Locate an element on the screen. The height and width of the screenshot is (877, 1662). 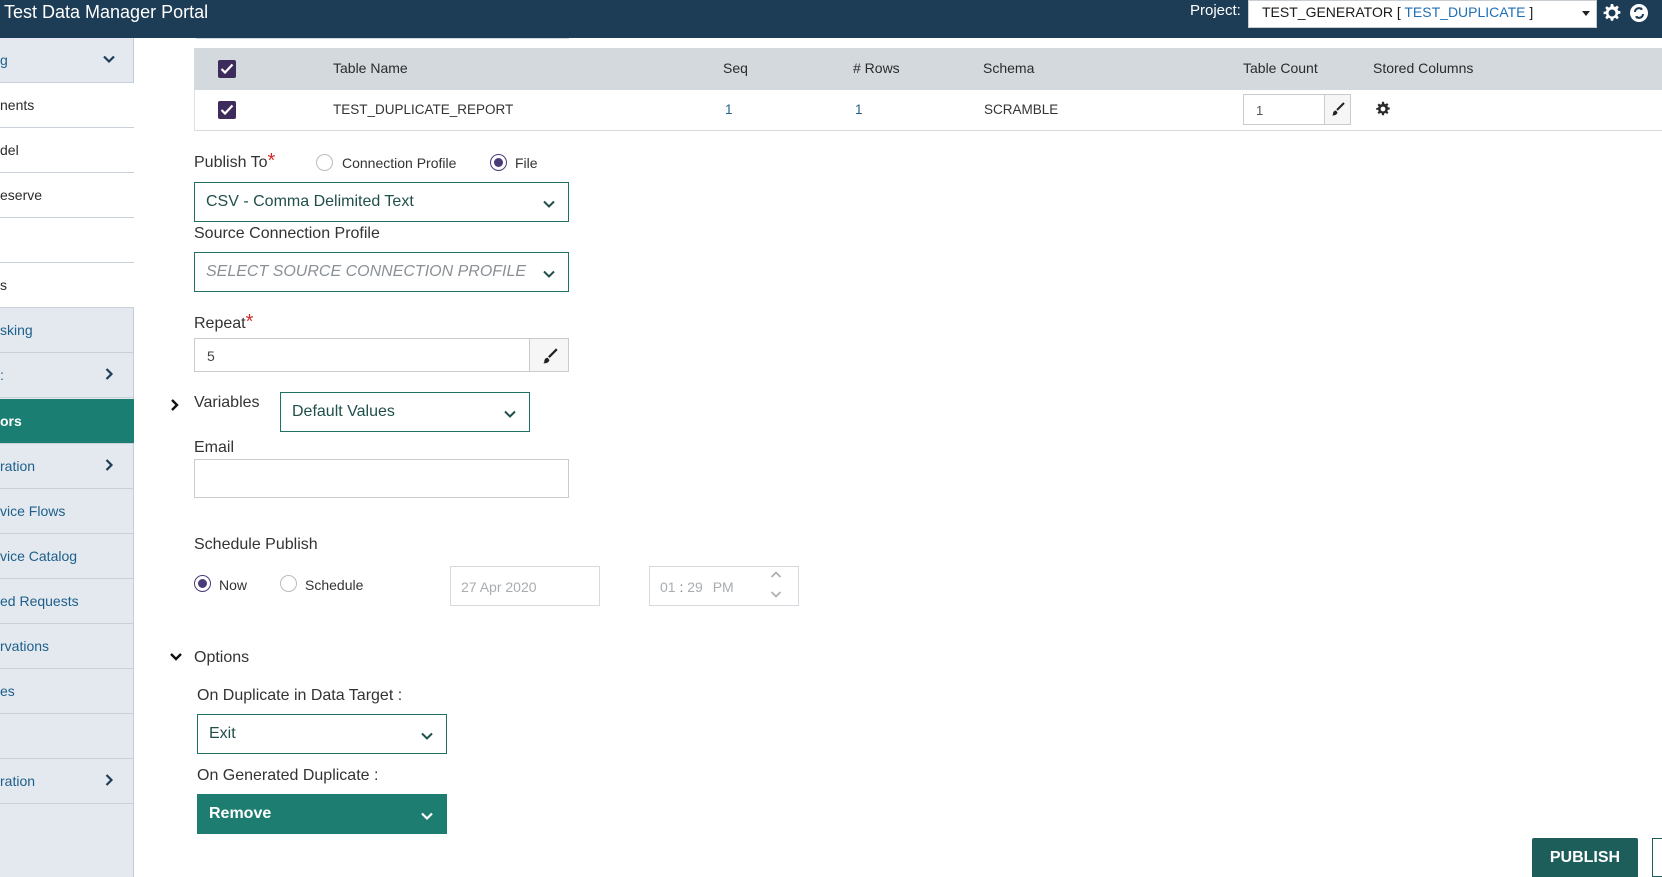
repeat-label: Repeat* is located at coordinates (223, 322).